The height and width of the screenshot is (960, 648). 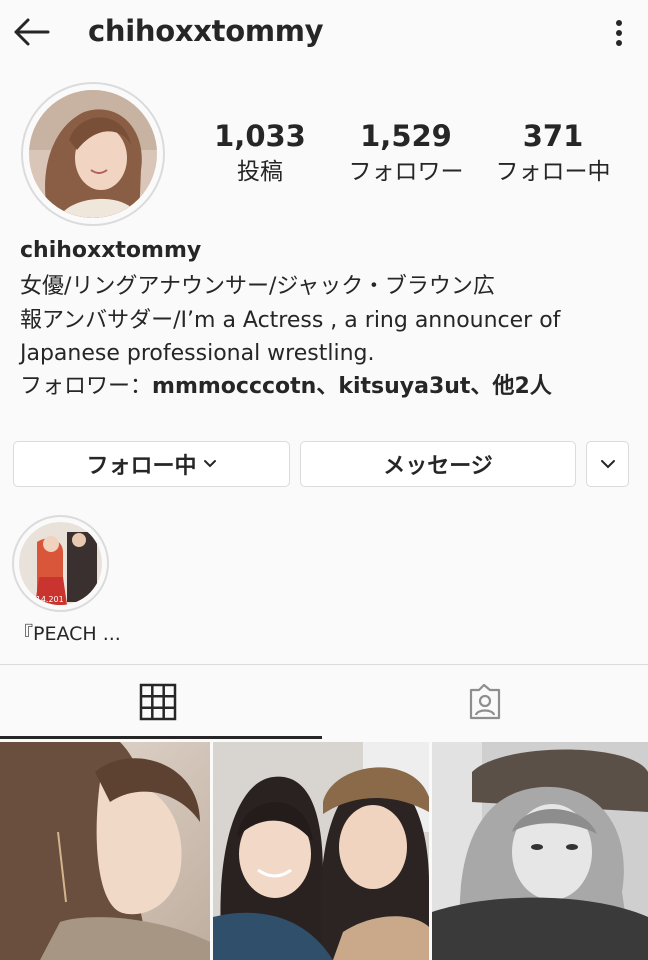 What do you see at coordinates (406, 136) in the screenshot?
I see `followers-count: 1,529` at bounding box center [406, 136].